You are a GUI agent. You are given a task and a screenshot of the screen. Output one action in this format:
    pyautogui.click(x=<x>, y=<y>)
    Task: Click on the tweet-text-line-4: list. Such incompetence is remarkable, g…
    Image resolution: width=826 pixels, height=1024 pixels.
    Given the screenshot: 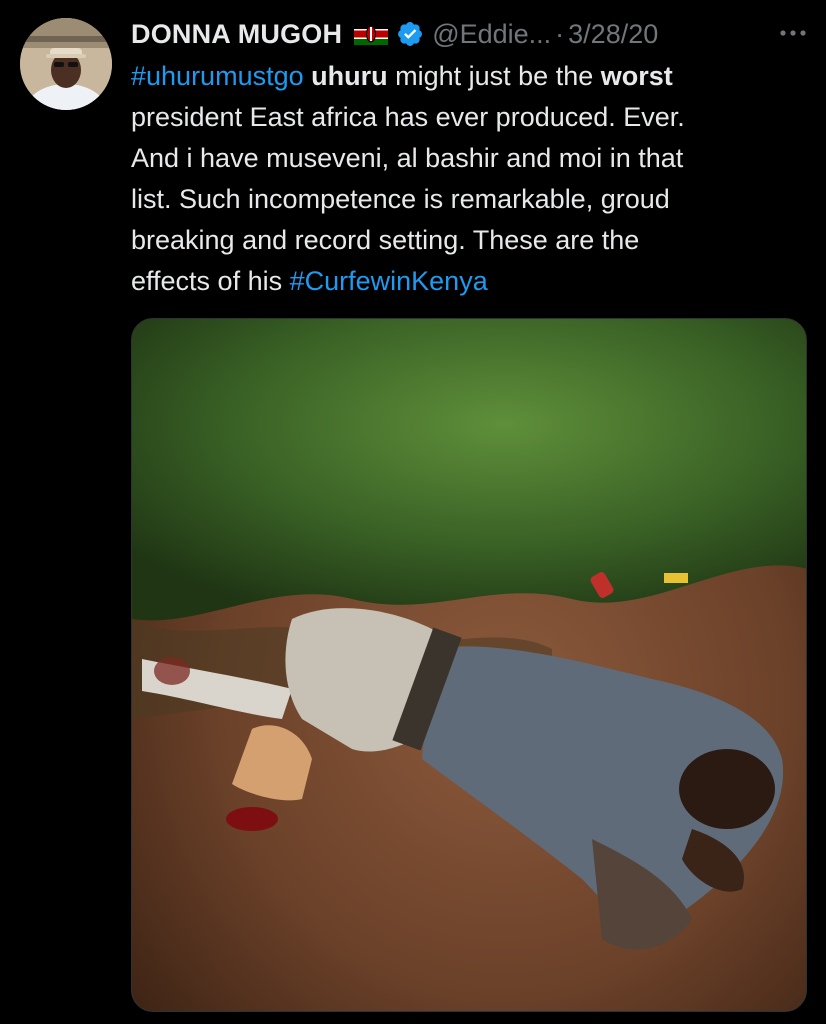 What is the action you would take?
    pyautogui.click(x=400, y=199)
    